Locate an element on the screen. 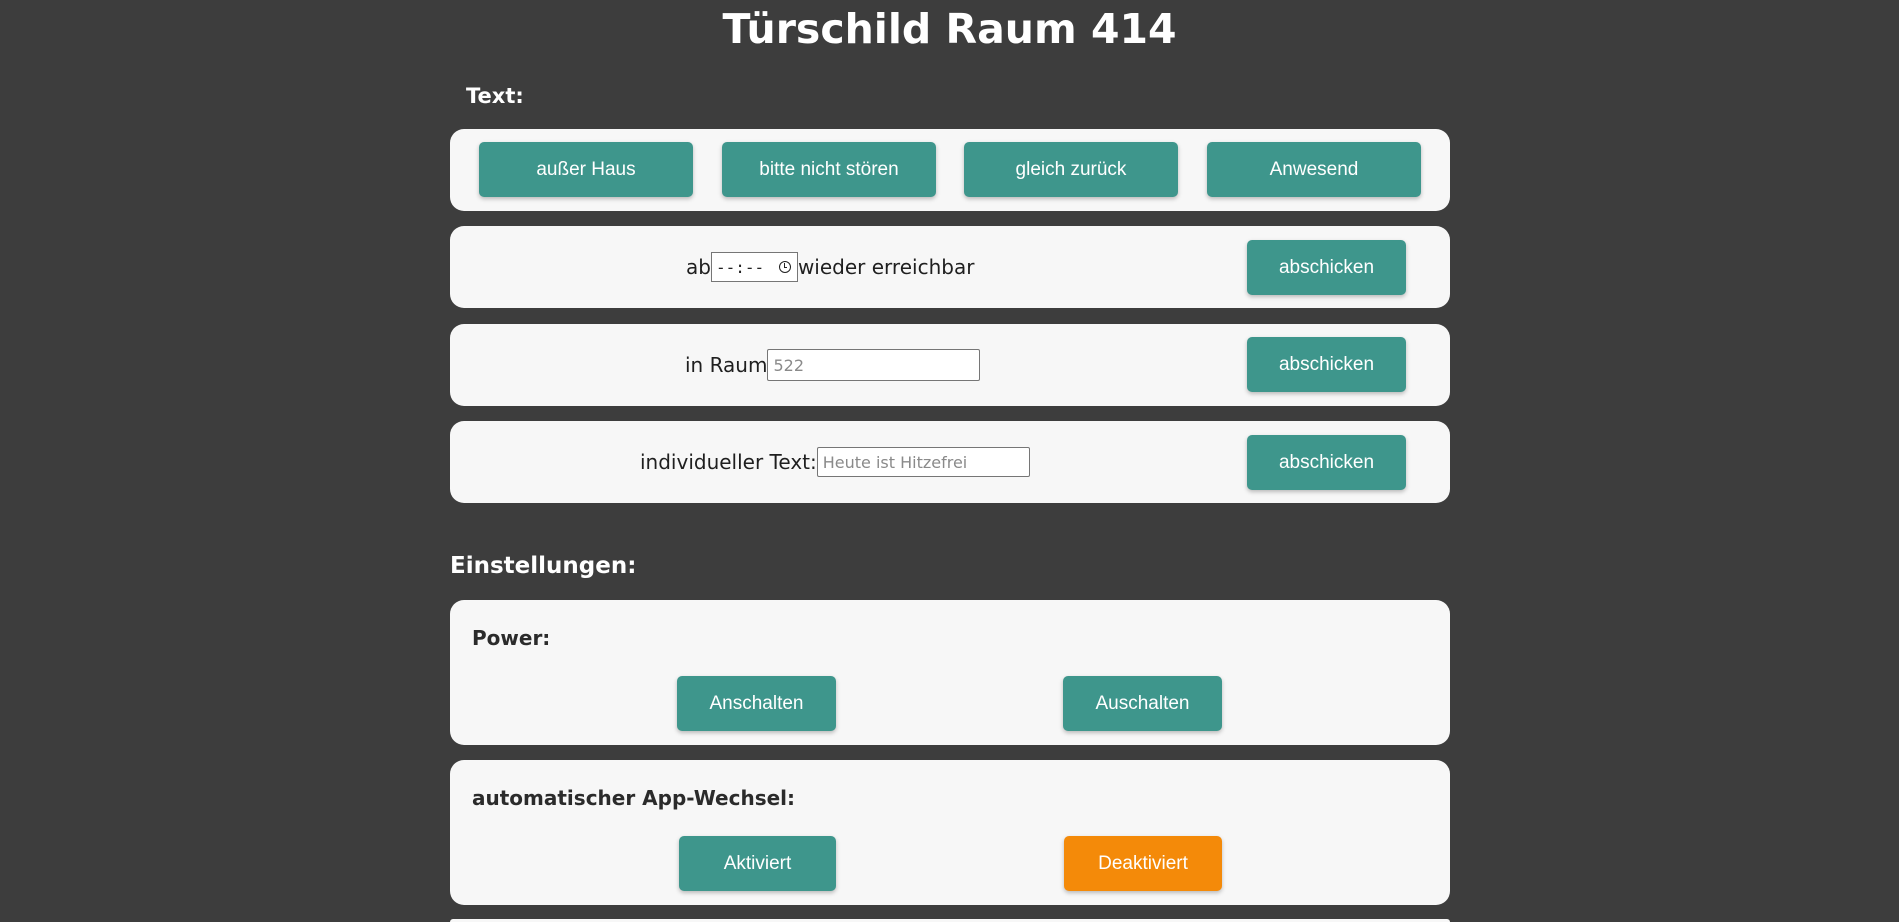 This screenshot has height=922, width=1899. time-value: --:-- is located at coordinates (740, 267).